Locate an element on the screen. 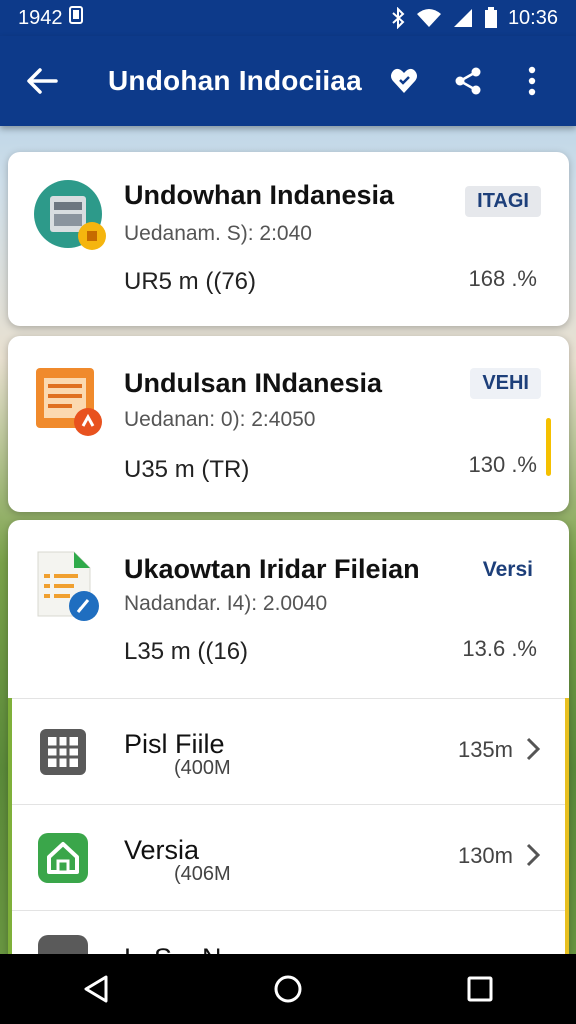  status-right: 10:36 is located at coordinates (474, 18).